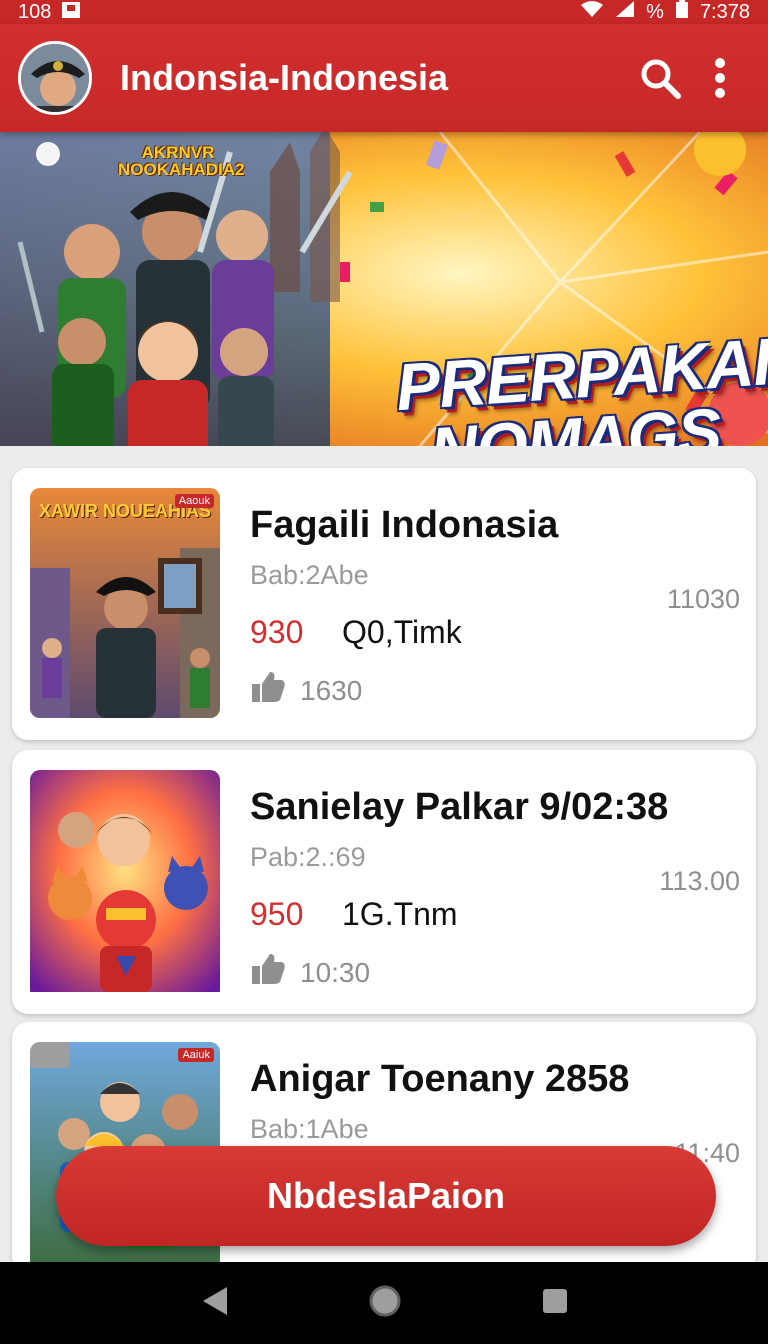  Describe the element at coordinates (459, 807) in the screenshot. I see `item-title: Sanielay Palkar 9/02:38` at that location.